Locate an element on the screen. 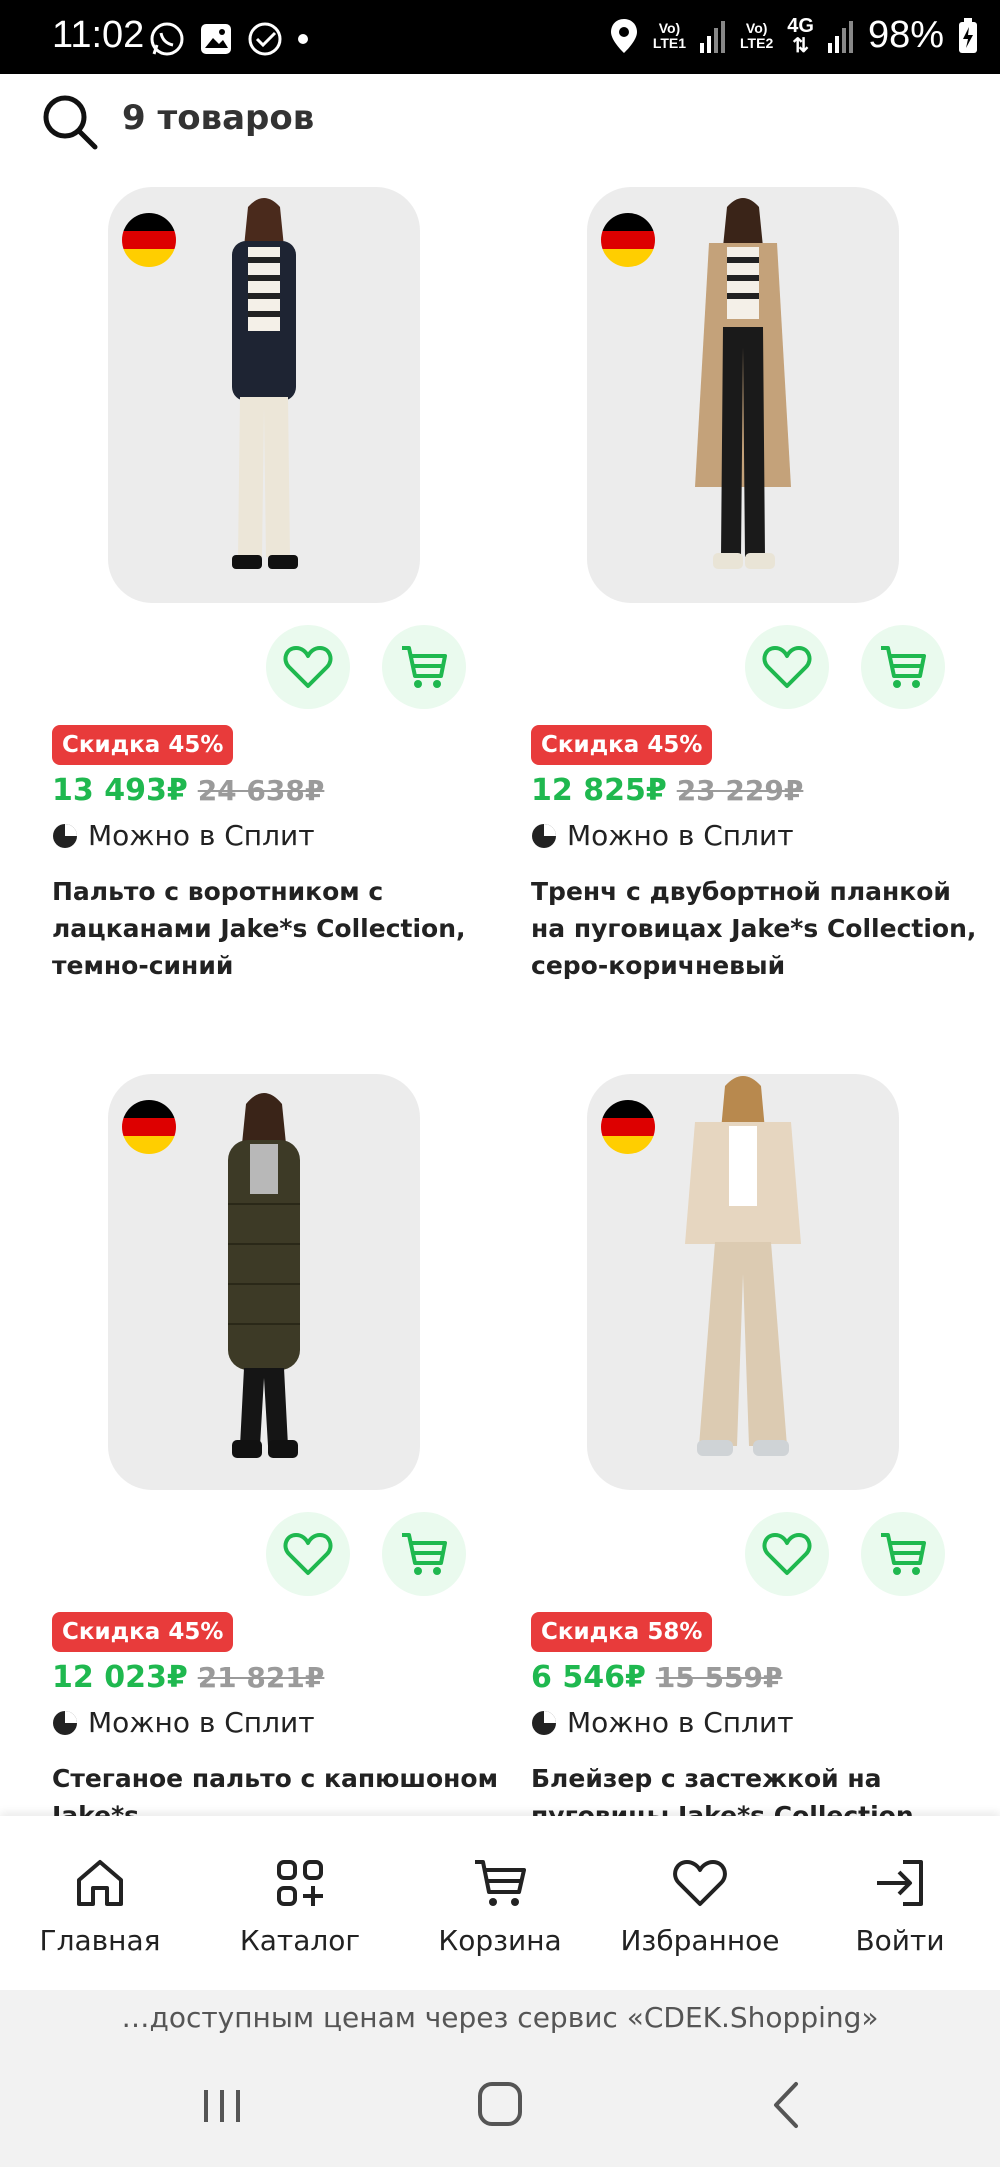 This screenshot has width=1000, height=2167. price-old: 24 638₽ is located at coordinates (261, 790).